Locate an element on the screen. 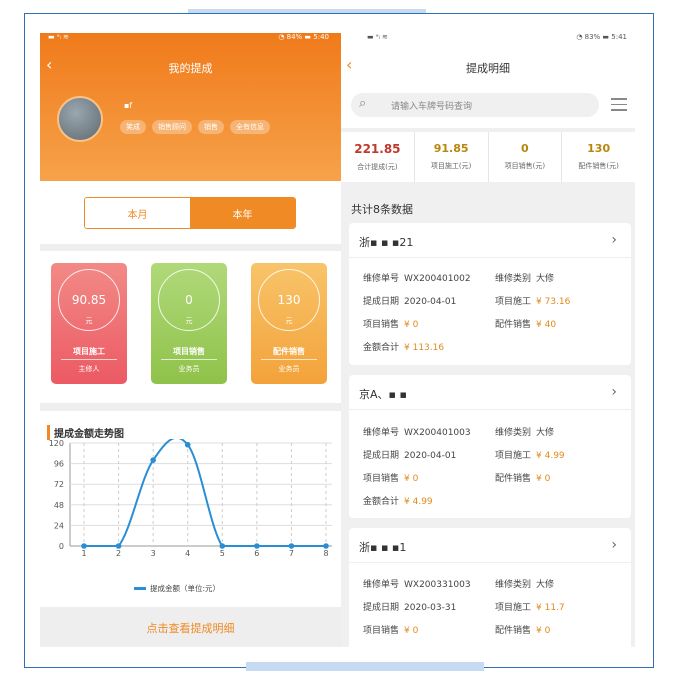 This screenshot has height=683, width=677. user-tag: 笑成 is located at coordinates (133, 127).